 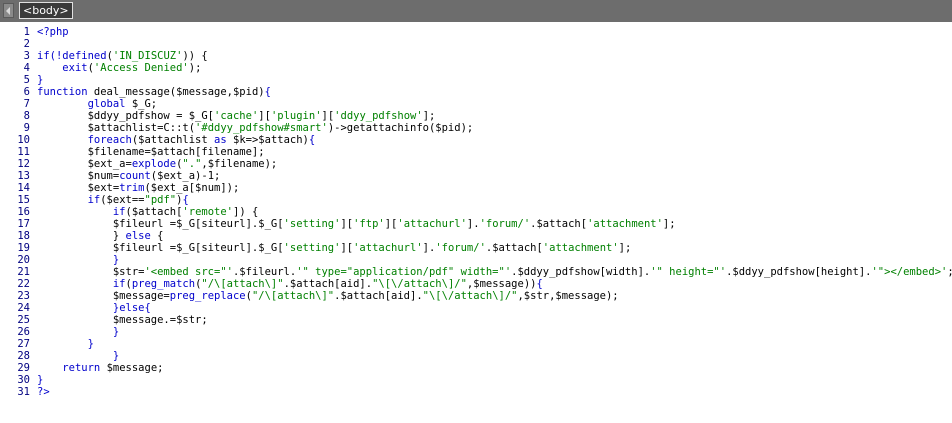 I want to click on code-token: 'Access Denied', so click(x=141, y=68).